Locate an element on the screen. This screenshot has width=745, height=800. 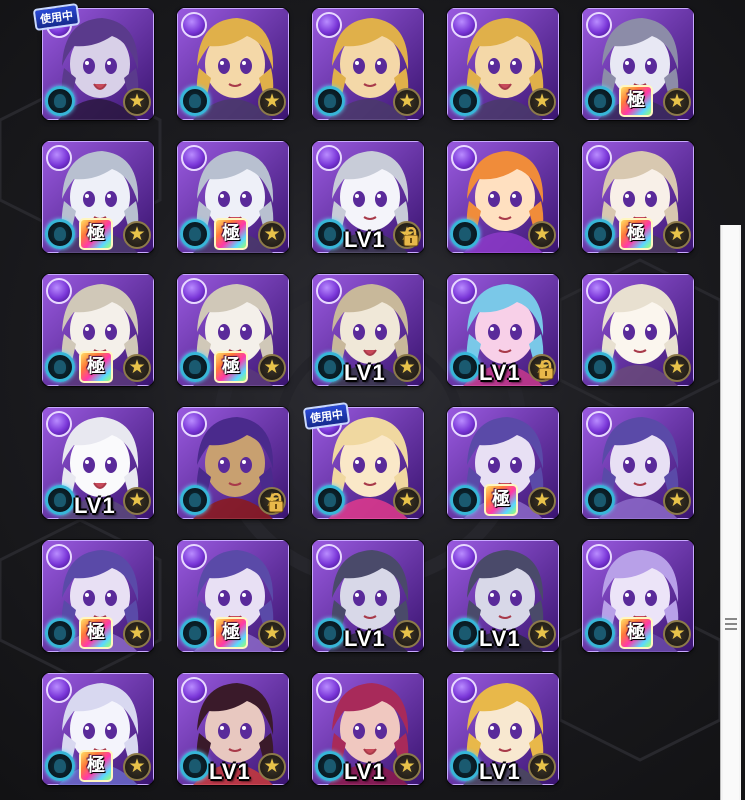
scrollbar-grip-icon is located at coordinates (731, 627).